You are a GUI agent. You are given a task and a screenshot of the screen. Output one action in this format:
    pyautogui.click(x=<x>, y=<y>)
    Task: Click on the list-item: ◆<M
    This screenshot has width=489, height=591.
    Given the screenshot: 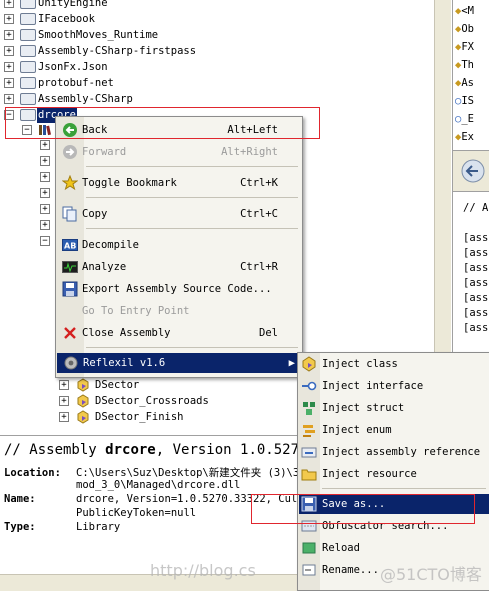 What is the action you would take?
    pyautogui.click(x=464, y=11)
    